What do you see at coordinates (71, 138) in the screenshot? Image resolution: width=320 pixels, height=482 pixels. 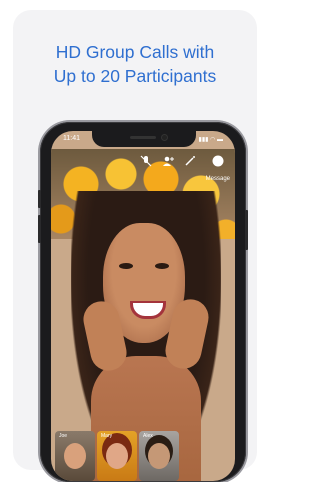 I see `status-time: 11:41` at bounding box center [71, 138].